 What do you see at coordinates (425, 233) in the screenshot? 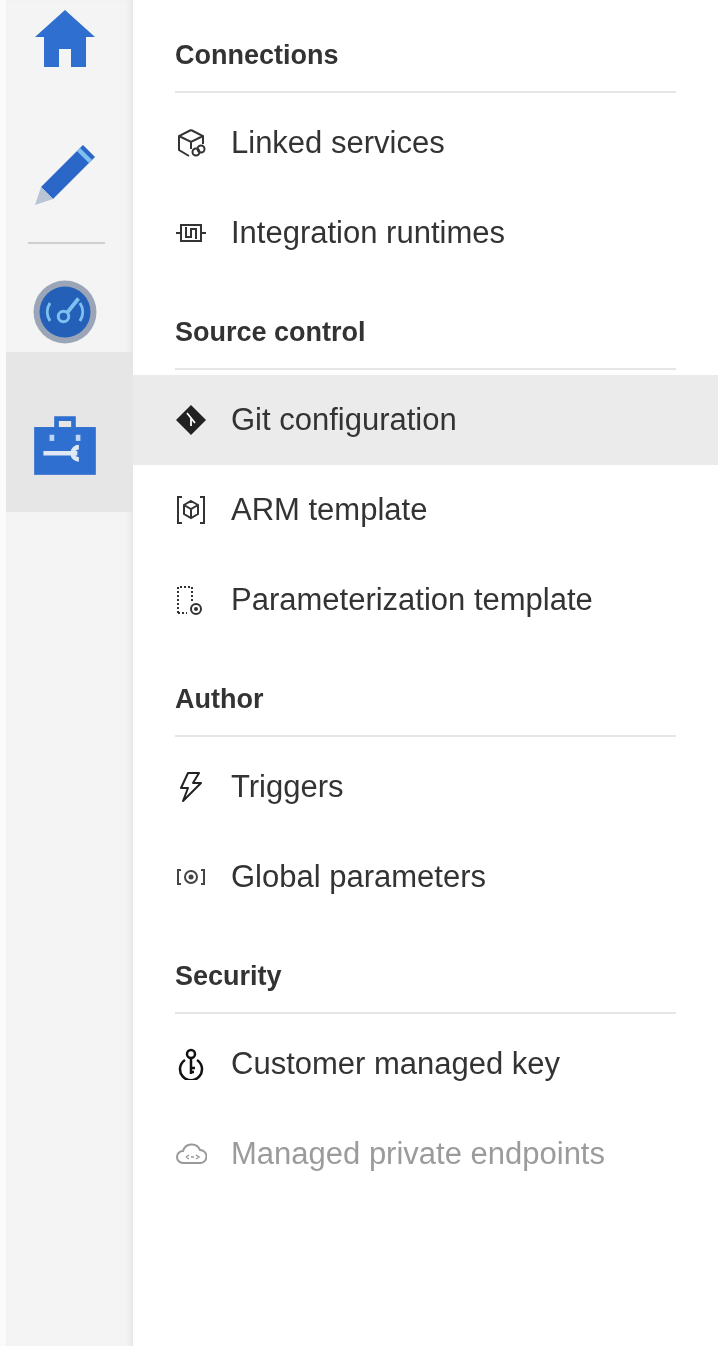
I see `menu-item: Integration runtimes` at bounding box center [425, 233].